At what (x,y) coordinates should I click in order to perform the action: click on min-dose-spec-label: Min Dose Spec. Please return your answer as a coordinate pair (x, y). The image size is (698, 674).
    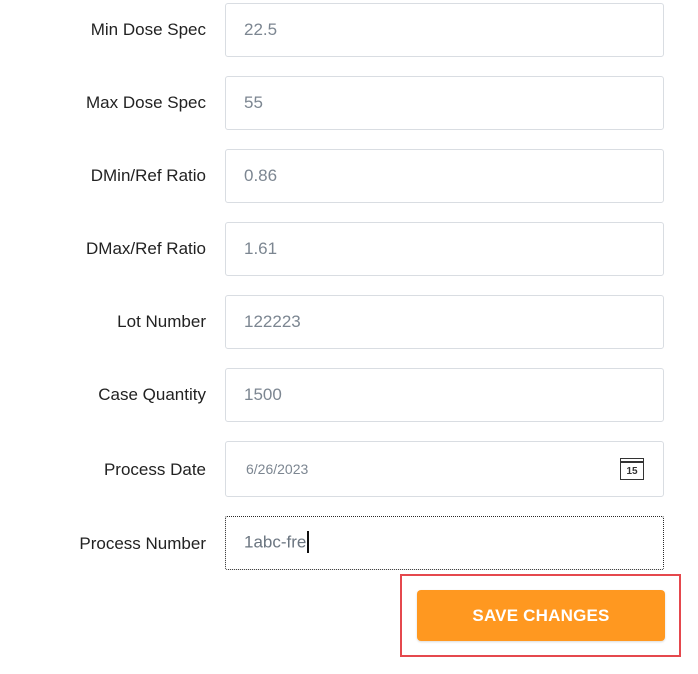
    Looking at the image, I should click on (148, 29).